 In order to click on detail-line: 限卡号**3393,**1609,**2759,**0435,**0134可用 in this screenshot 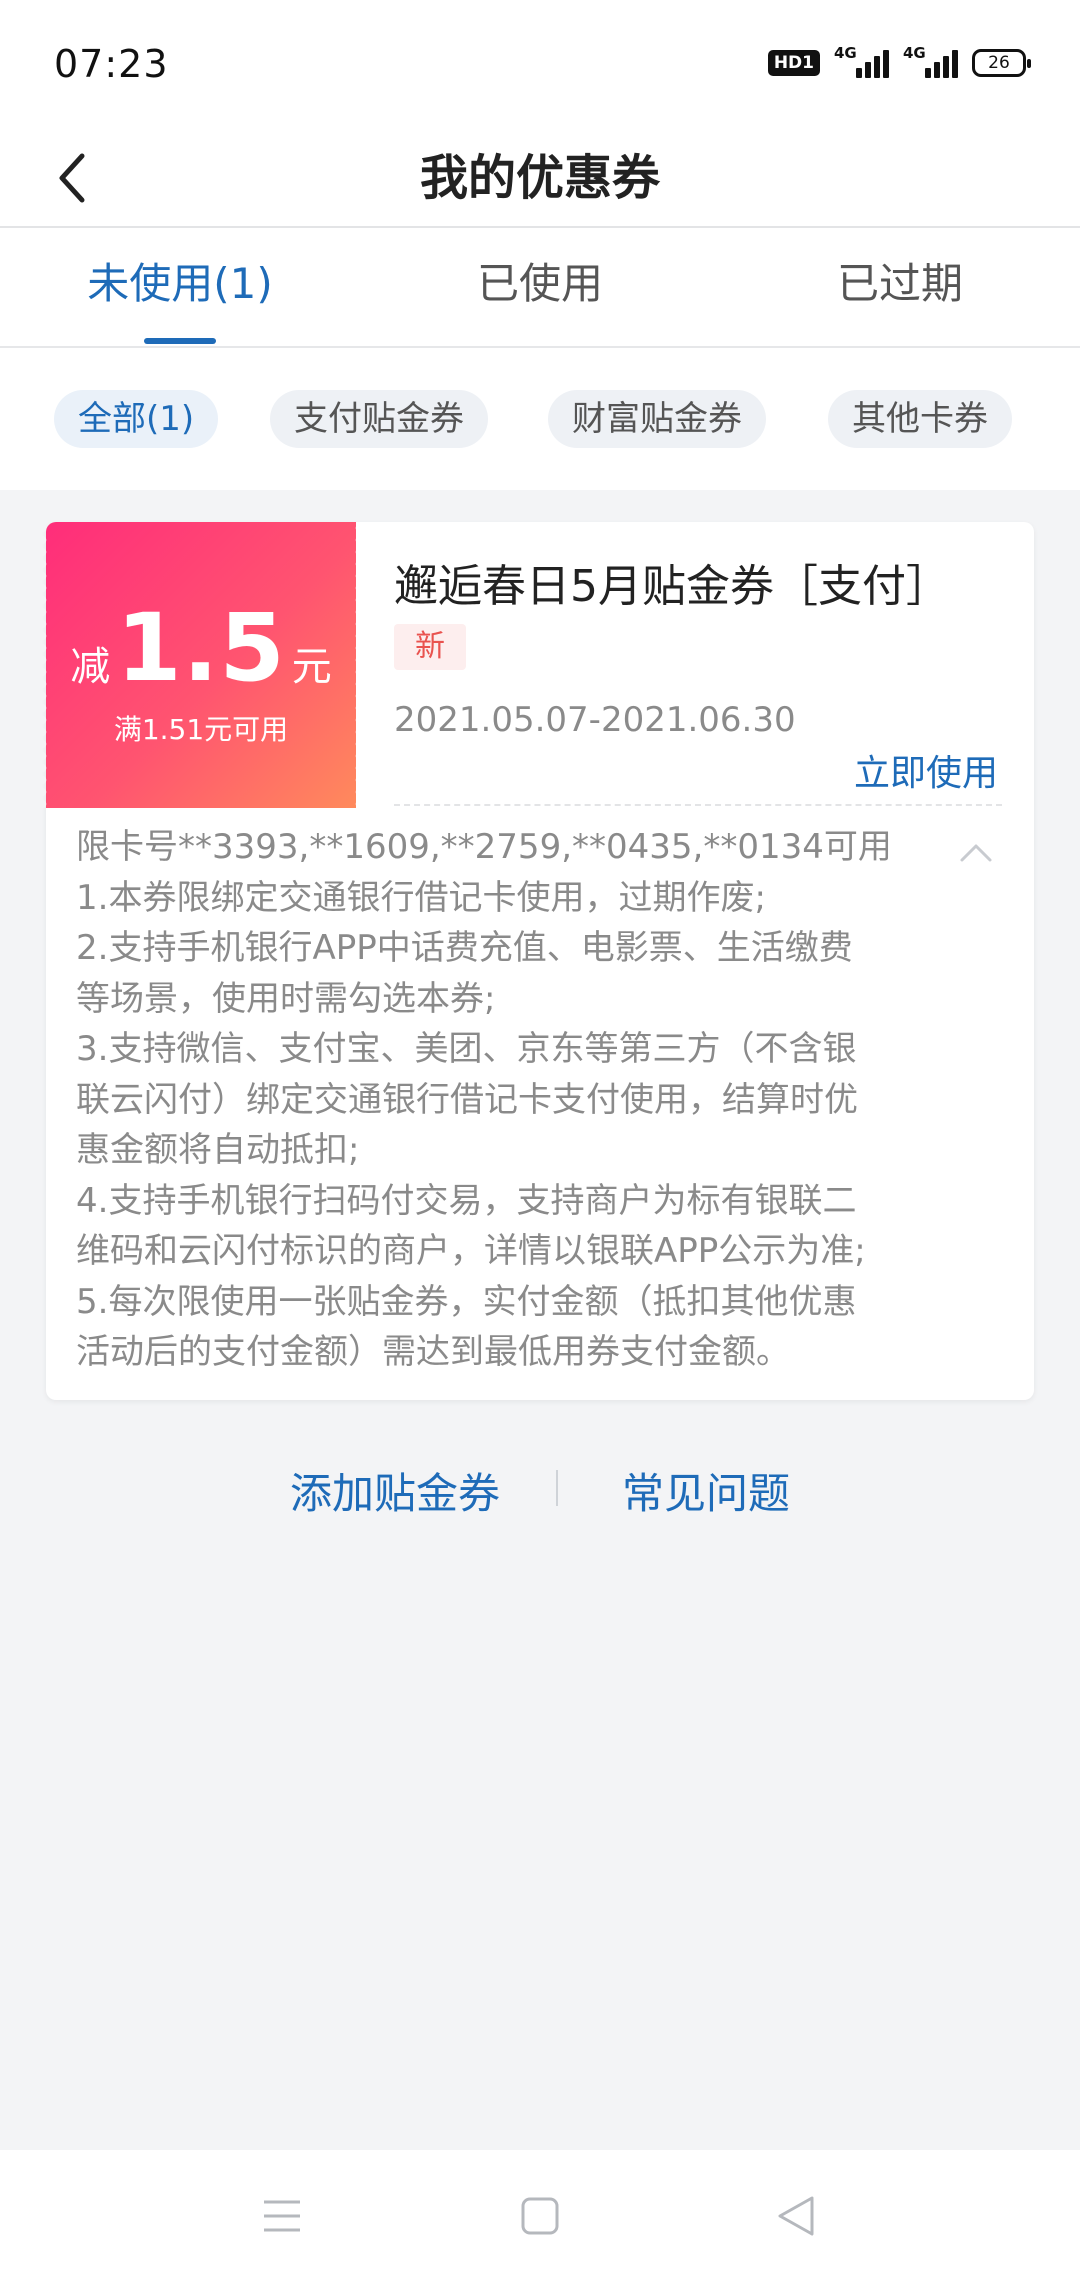, I will do `click(484, 847)`.